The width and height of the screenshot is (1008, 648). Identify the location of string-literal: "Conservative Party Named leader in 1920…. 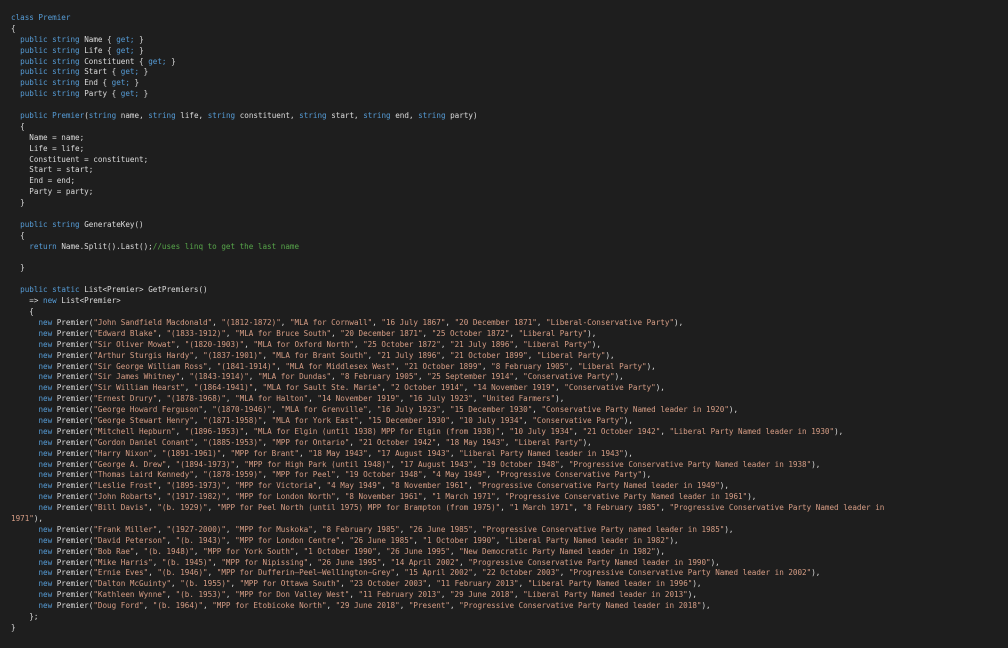
(635, 410).